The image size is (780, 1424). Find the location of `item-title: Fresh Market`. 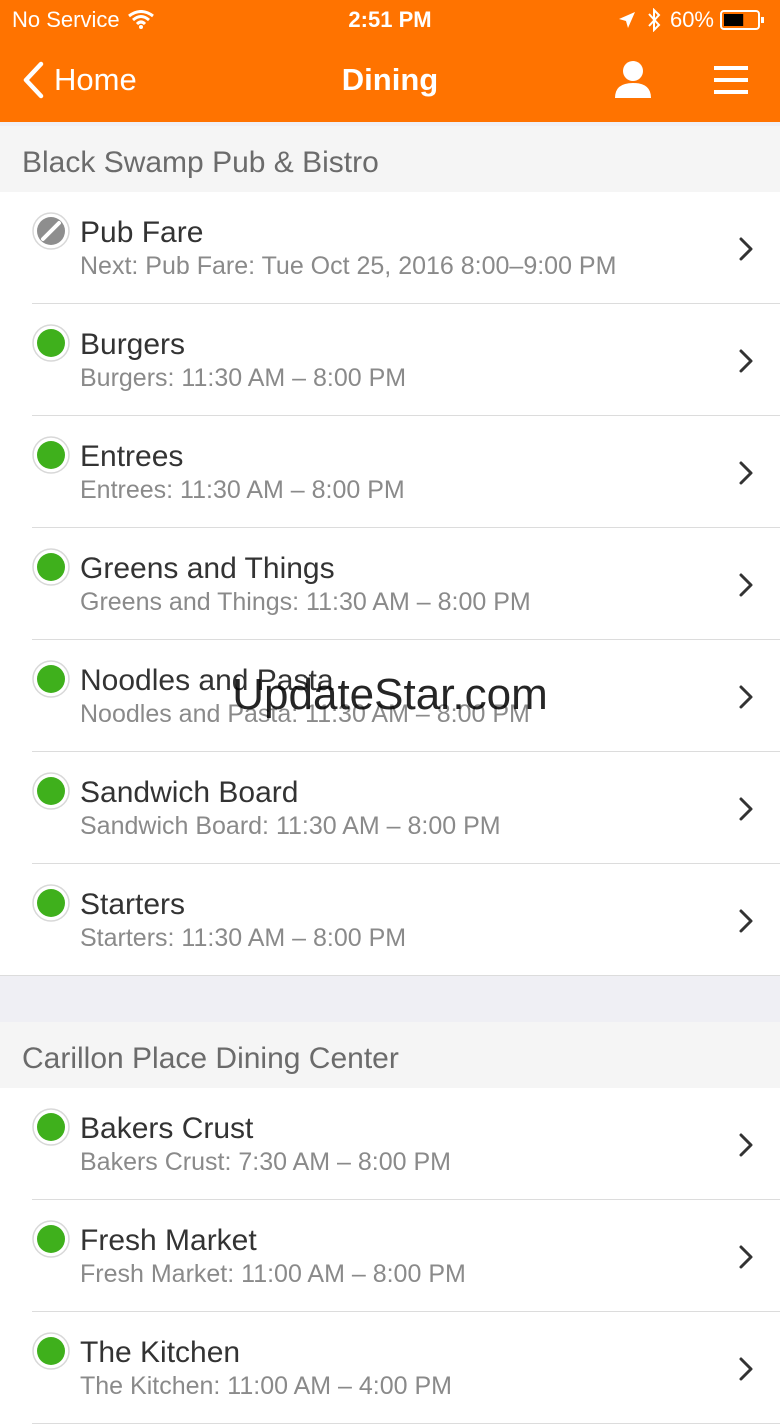

item-title: Fresh Market is located at coordinates (168, 1240).